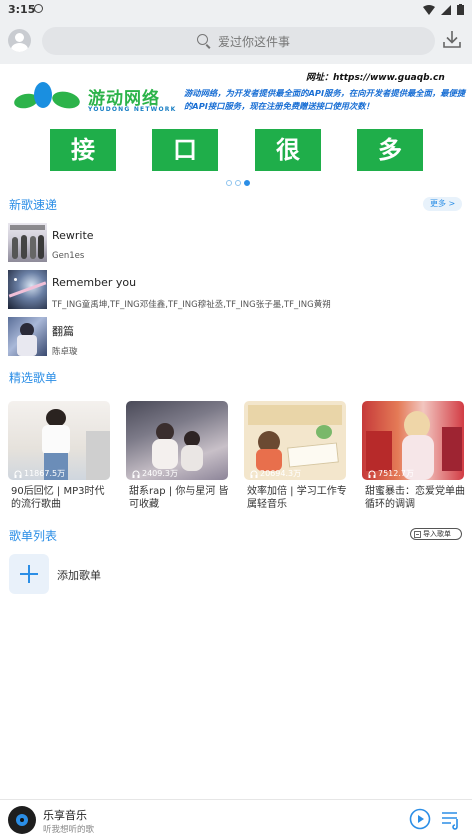 This screenshot has width=472, height=839. What do you see at coordinates (452, 39) in the screenshot?
I see `download-icon` at bounding box center [452, 39].